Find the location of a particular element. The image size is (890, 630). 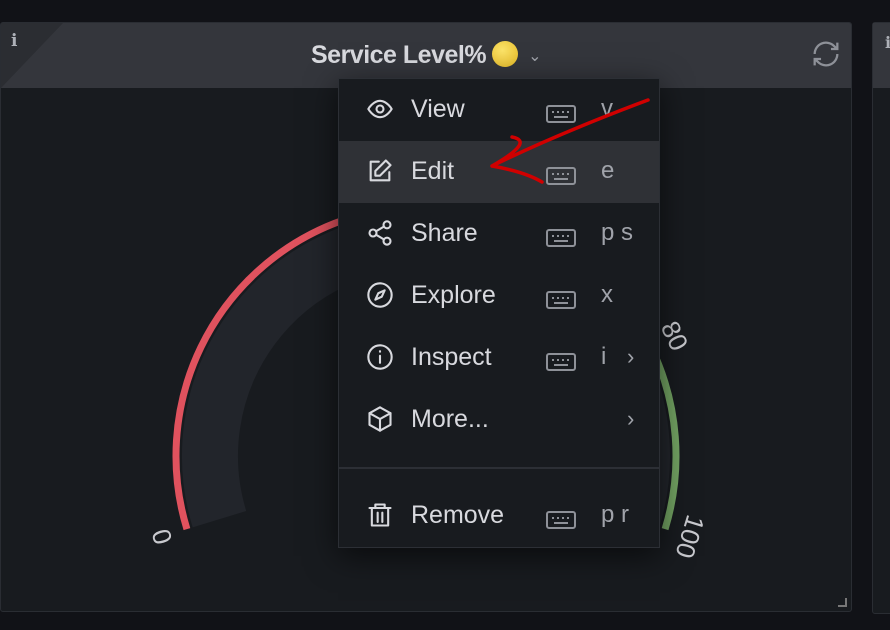

menu-item-label: Remove is located at coordinates (458, 515).